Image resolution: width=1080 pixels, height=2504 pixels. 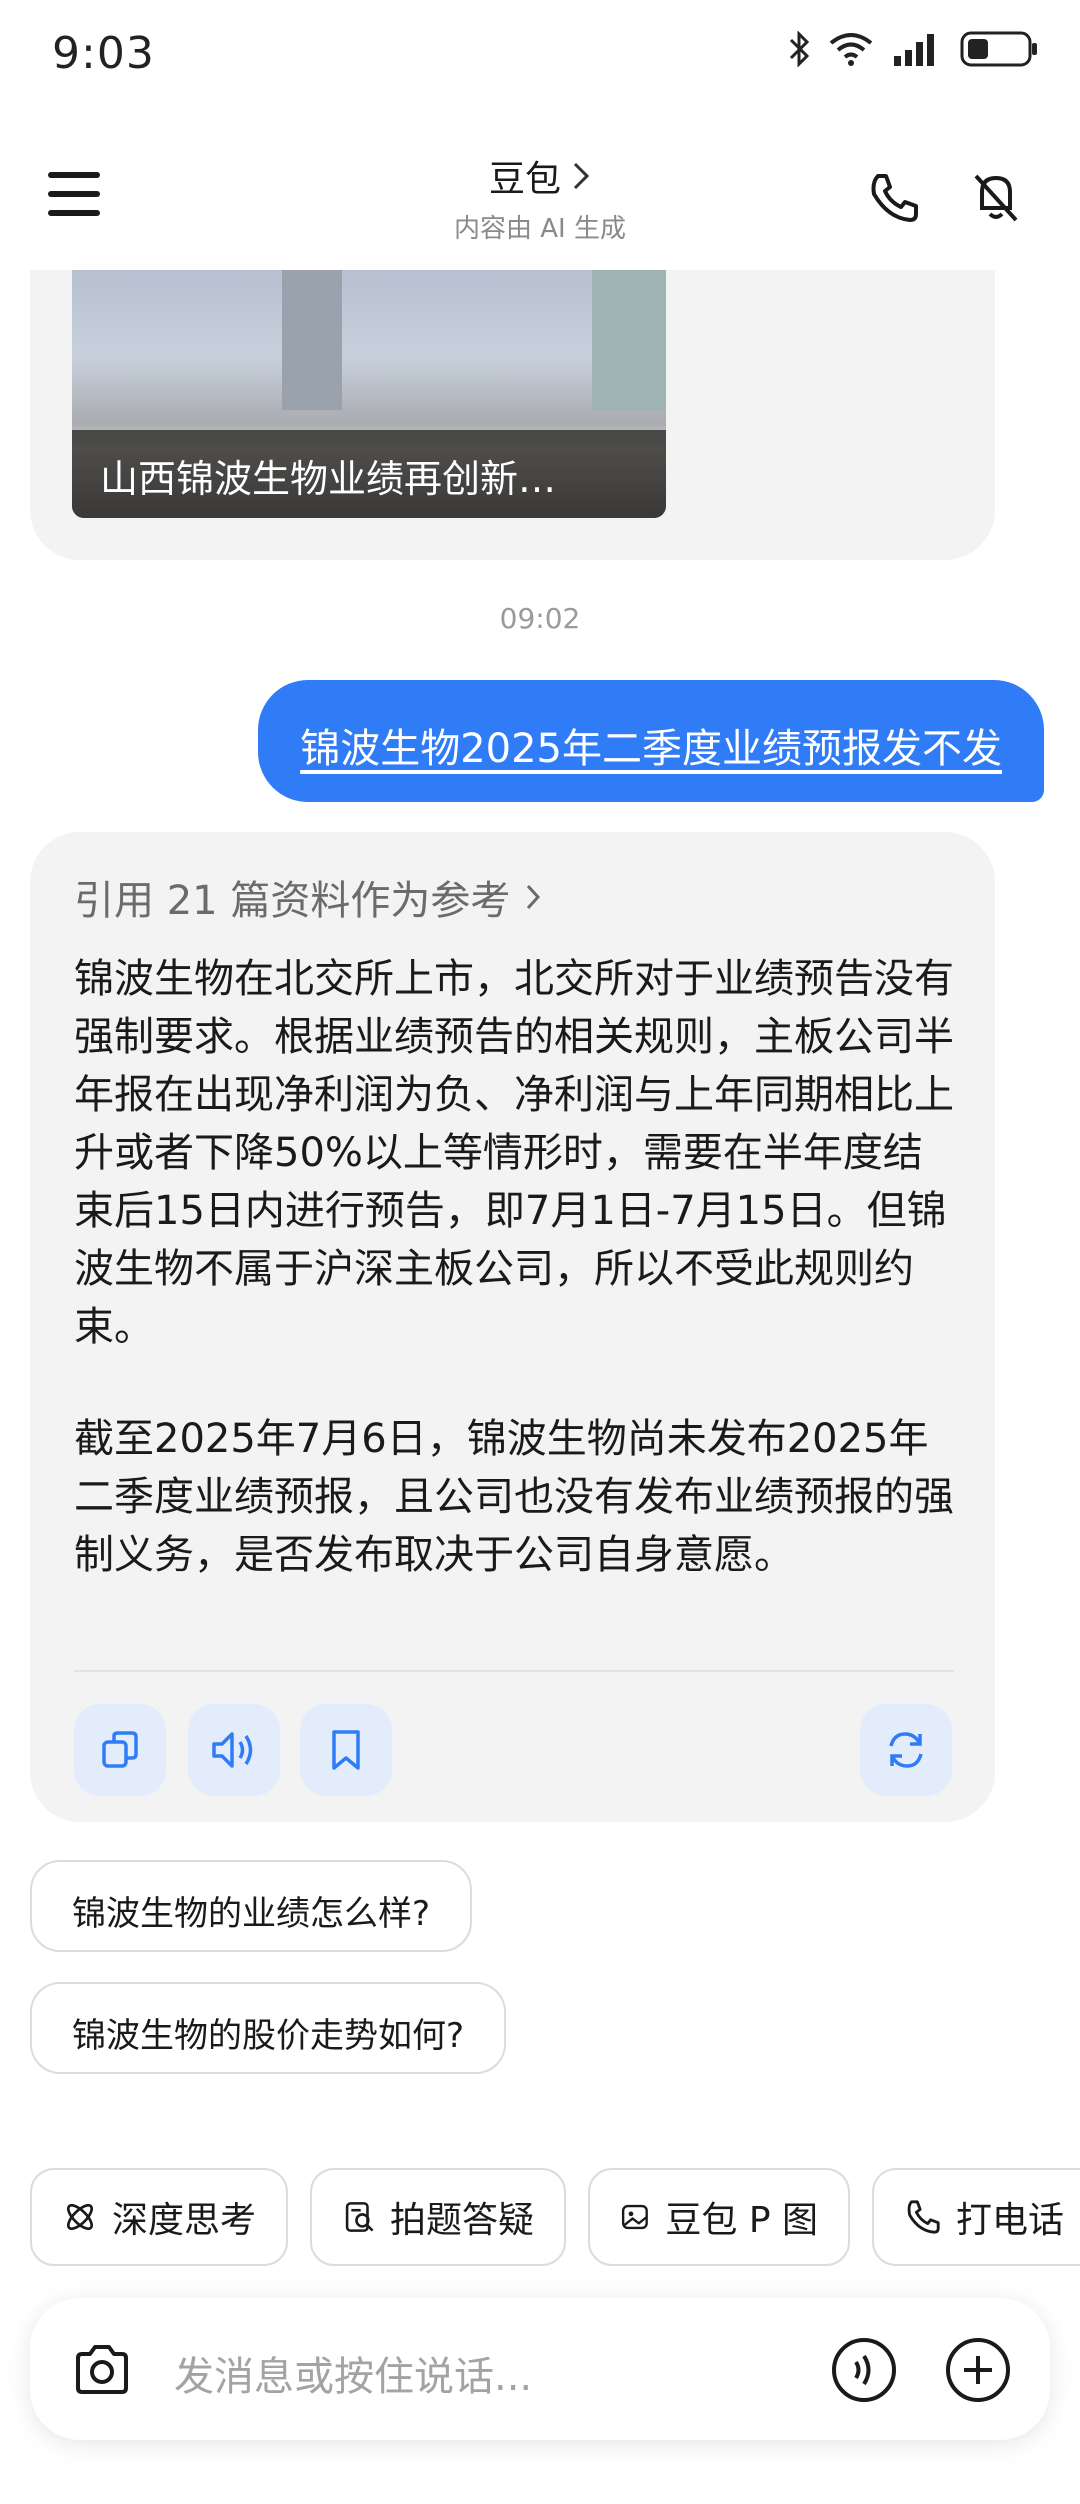 I want to click on suggested-question: 锦波生物的业绩怎么样?, so click(x=251, y=1906).